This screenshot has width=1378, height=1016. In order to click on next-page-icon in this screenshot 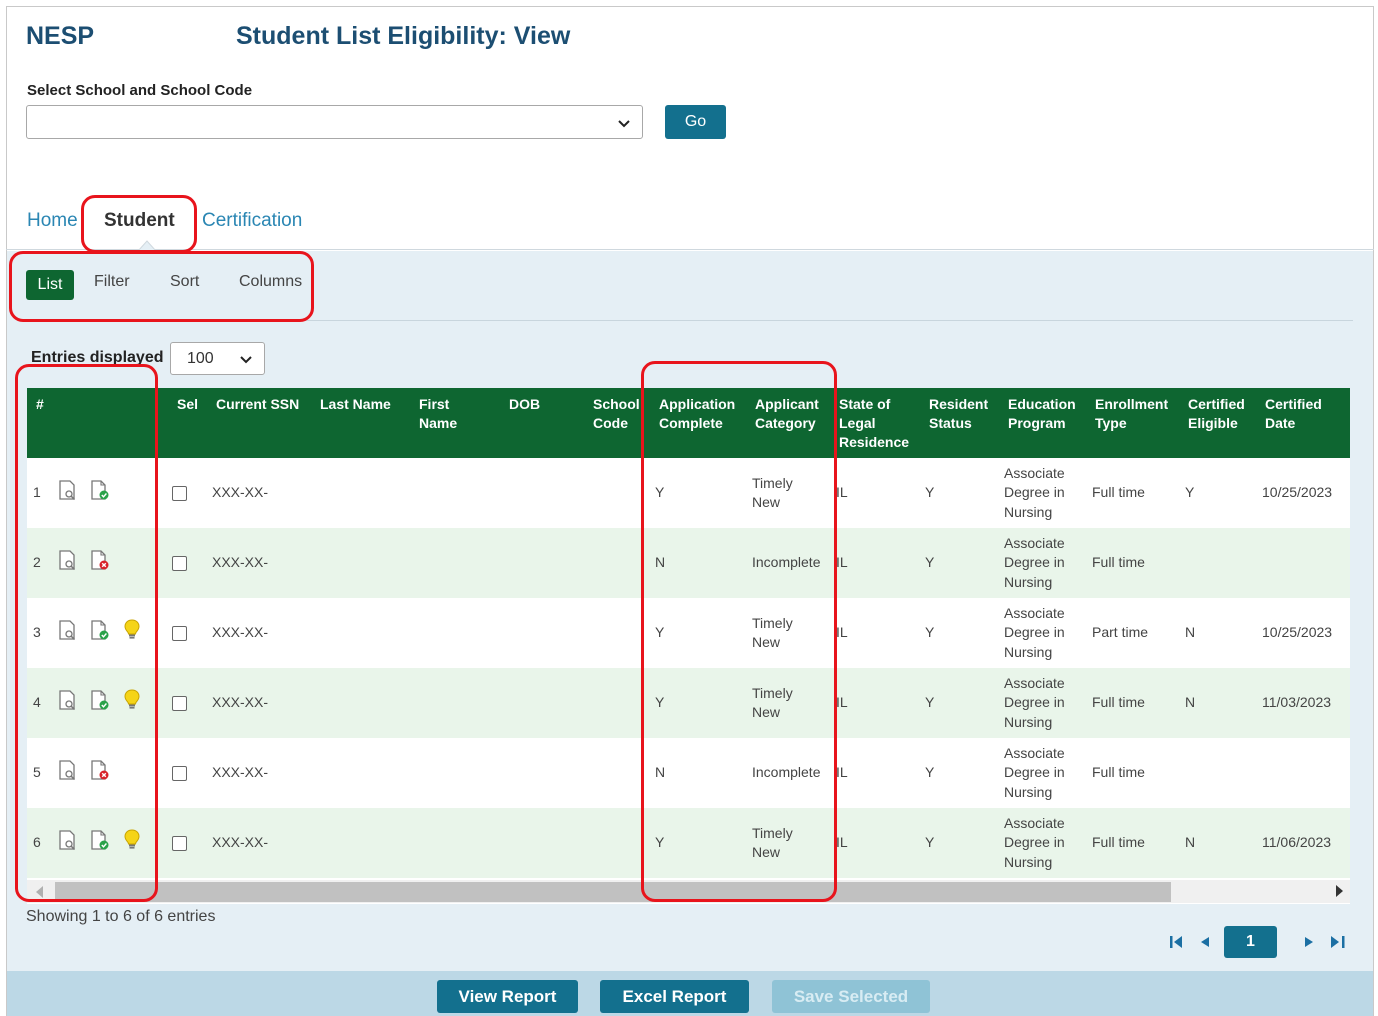, I will do `click(1309, 942)`.